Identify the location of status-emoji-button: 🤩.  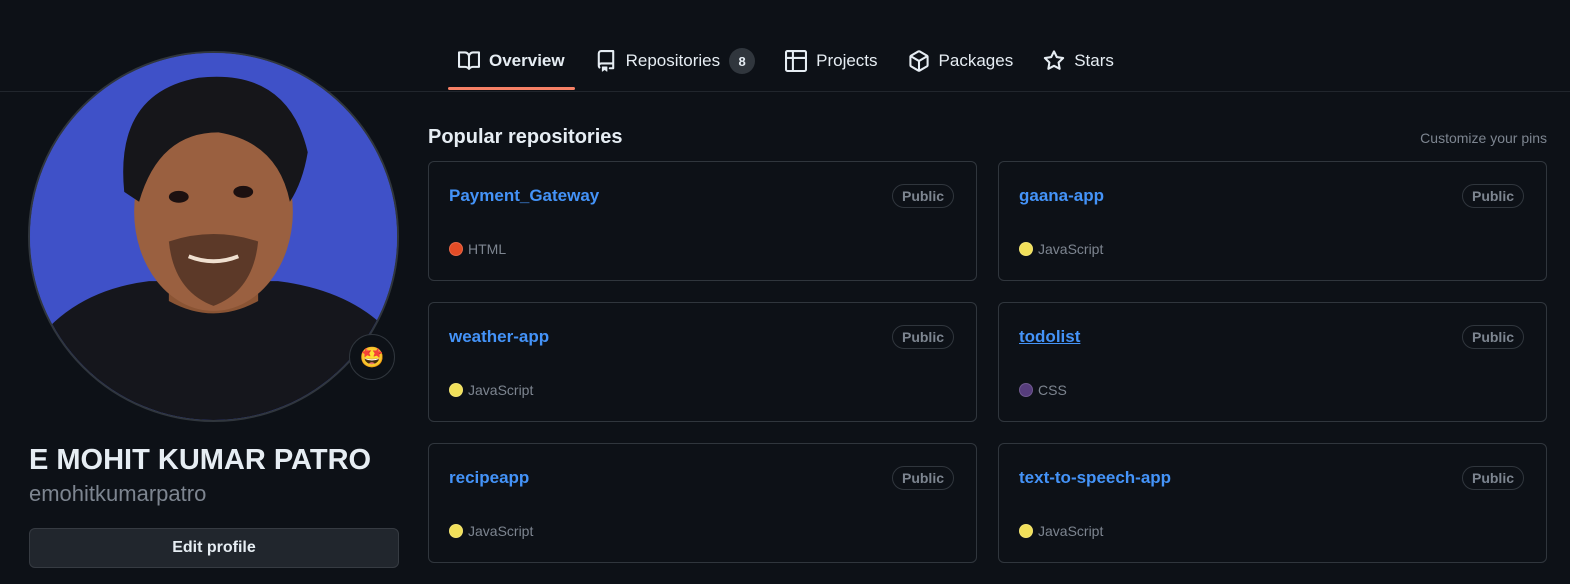
(372, 357).